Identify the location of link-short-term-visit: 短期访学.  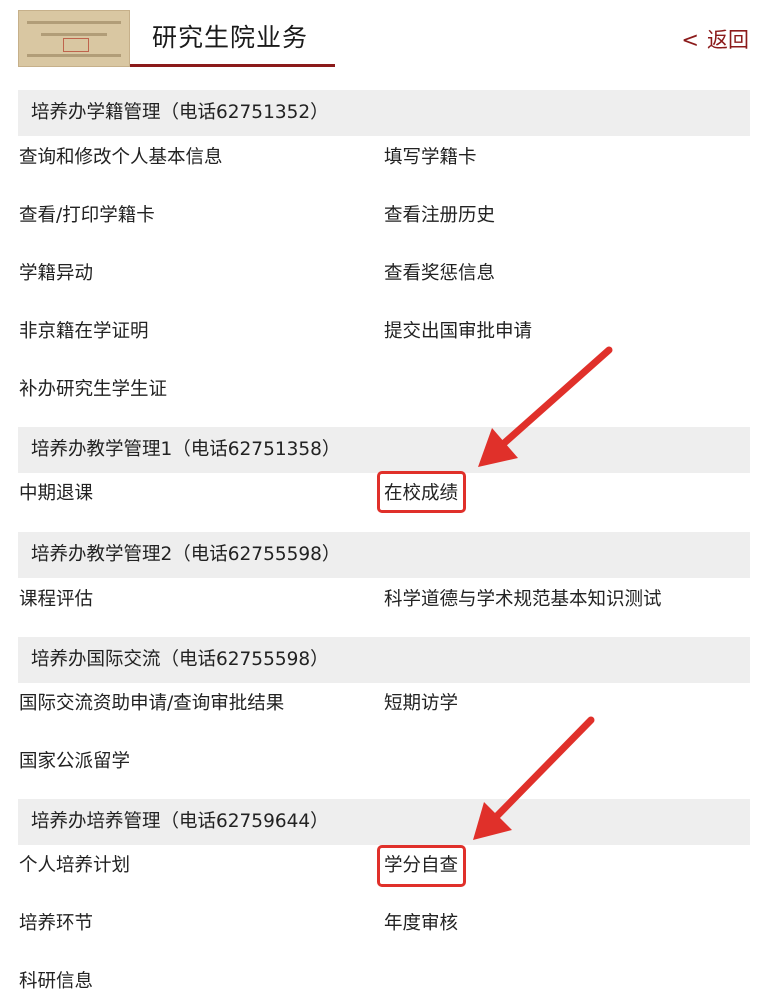
(421, 704).